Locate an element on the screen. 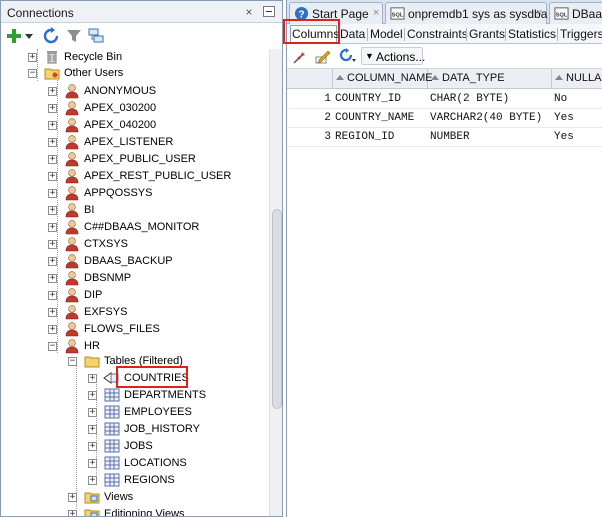 The height and width of the screenshot is (517, 602). cell-data-type: NUMBER is located at coordinates (450, 137).